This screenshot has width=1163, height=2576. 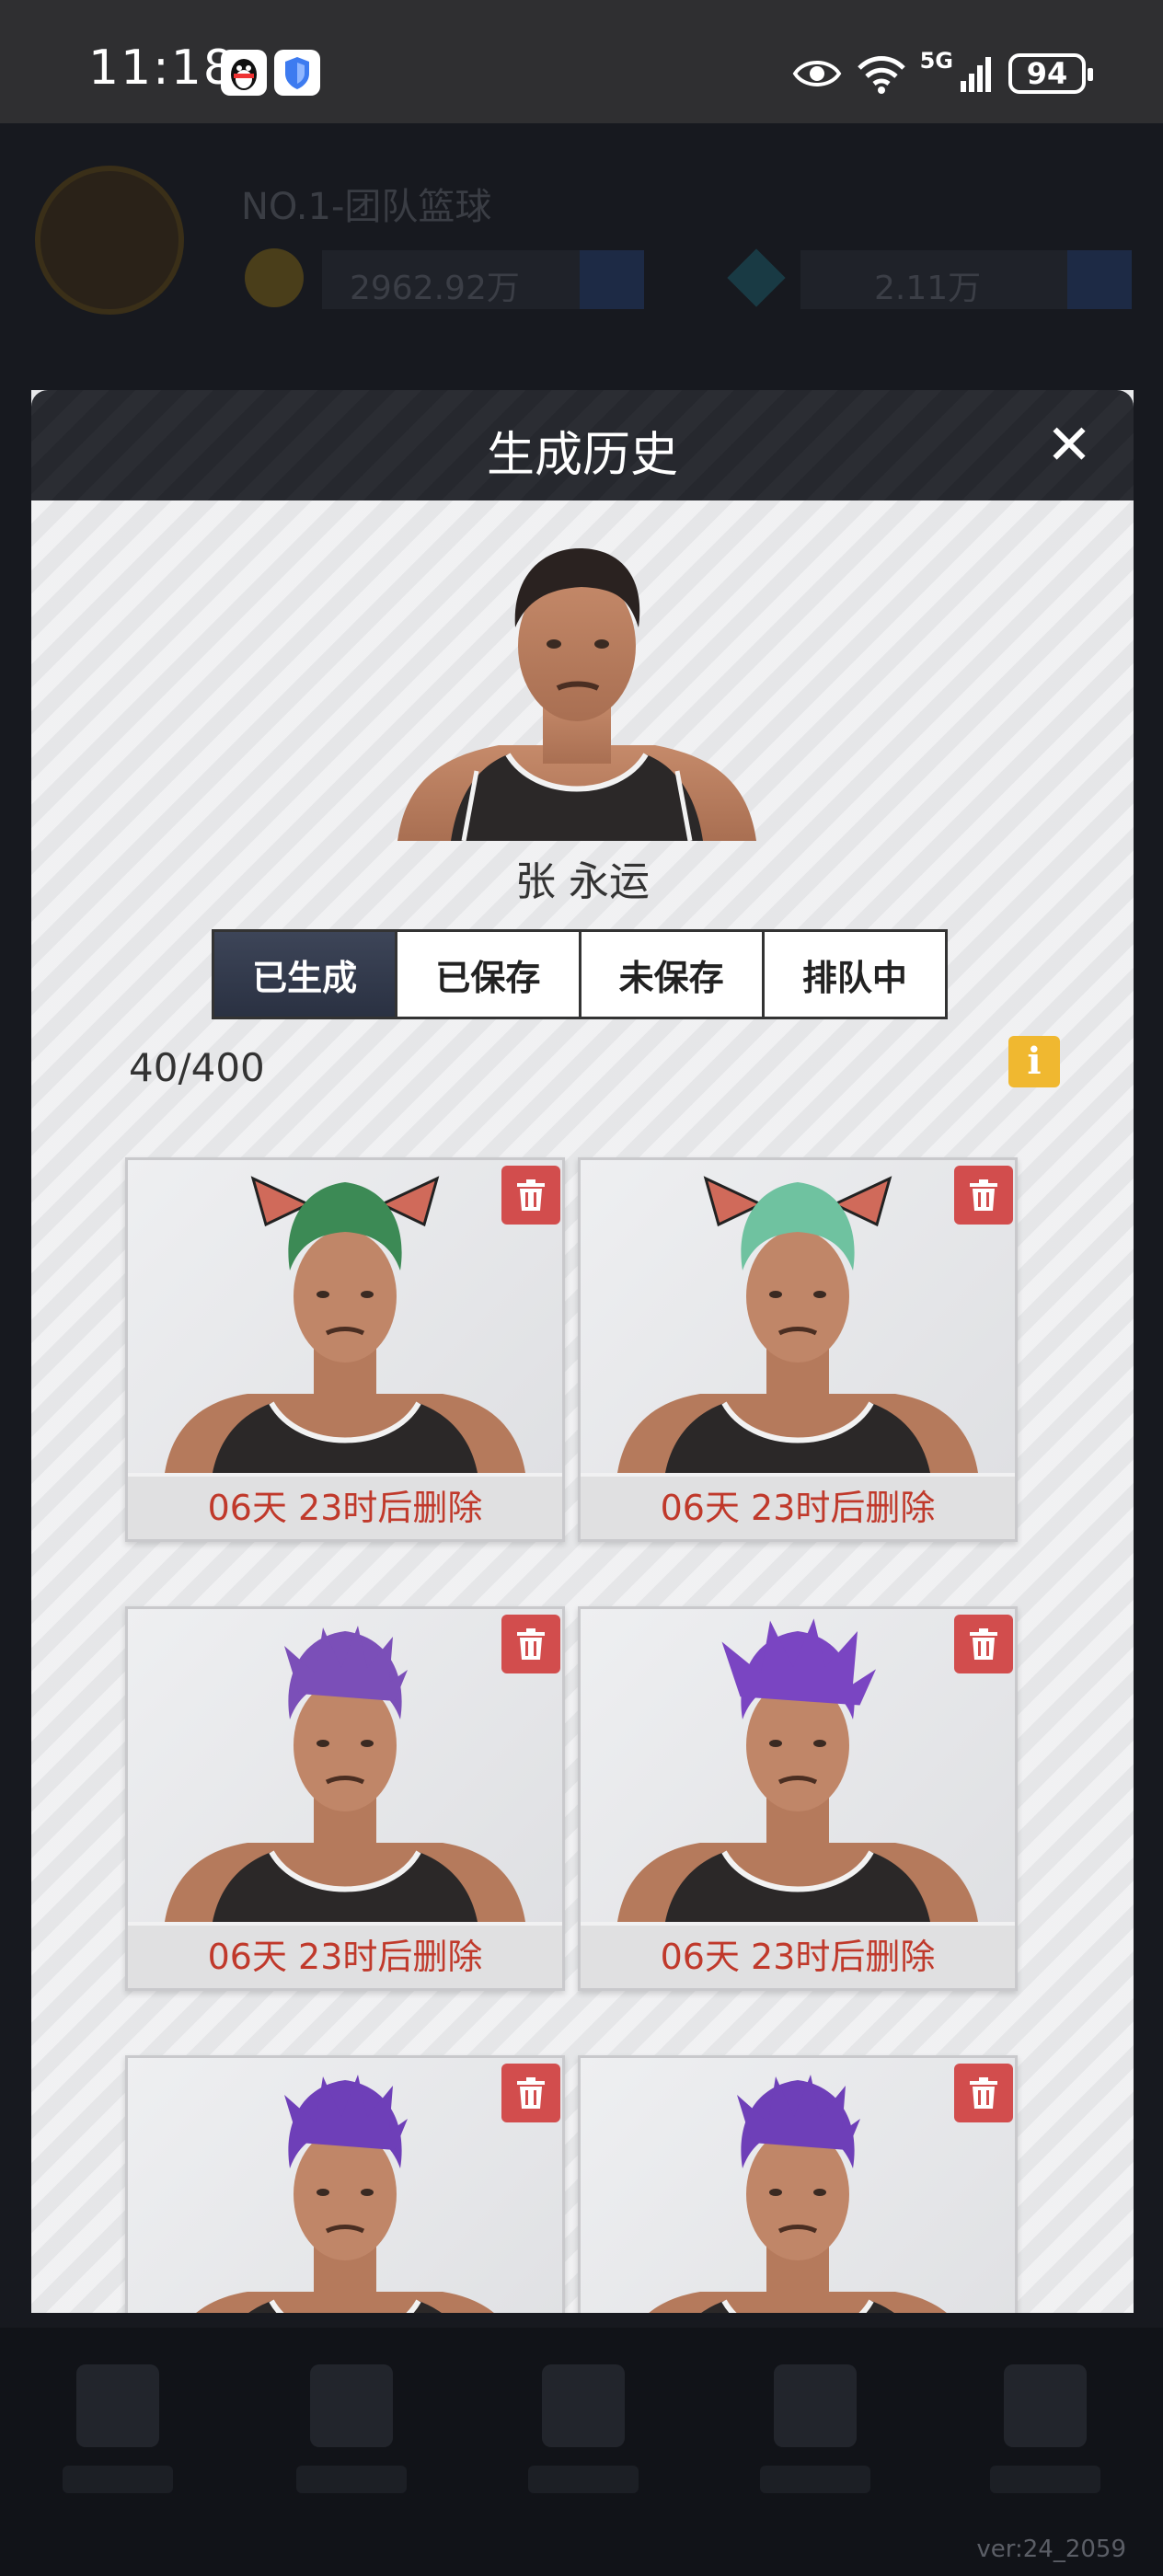 What do you see at coordinates (306, 974) in the screenshot?
I see `tab-generated: 已生成` at bounding box center [306, 974].